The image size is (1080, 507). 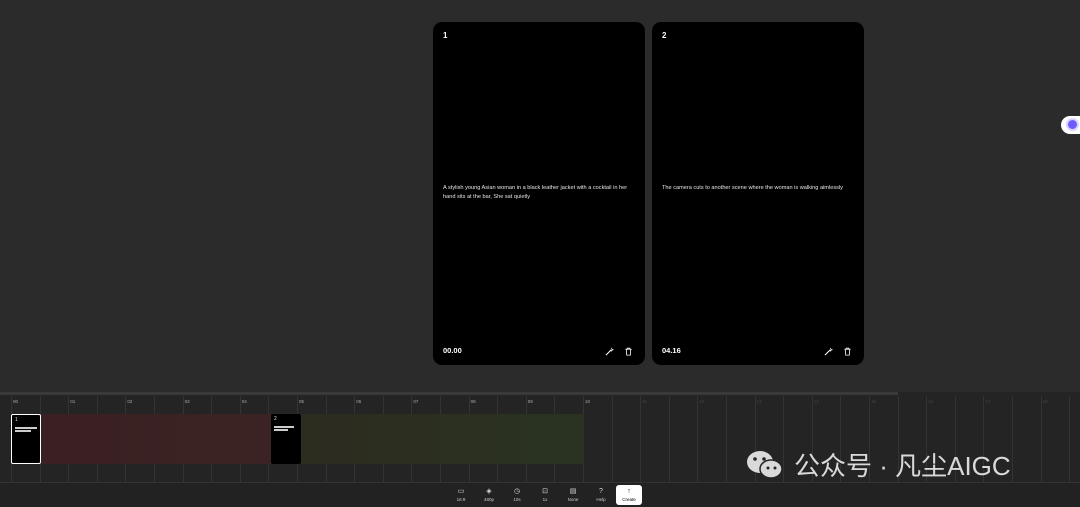 What do you see at coordinates (517, 491) in the screenshot?
I see `clock-icon: ◷` at bounding box center [517, 491].